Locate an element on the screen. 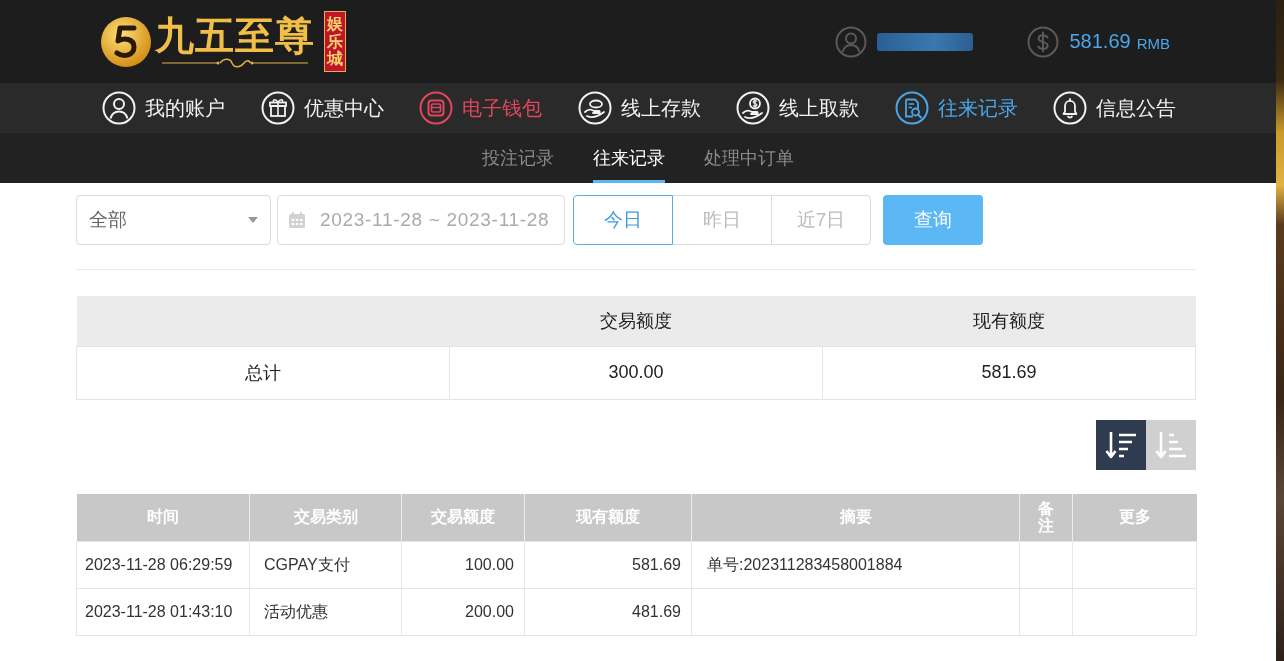 The height and width of the screenshot is (661, 1284). table-cell: 300.00 is located at coordinates (636, 372).